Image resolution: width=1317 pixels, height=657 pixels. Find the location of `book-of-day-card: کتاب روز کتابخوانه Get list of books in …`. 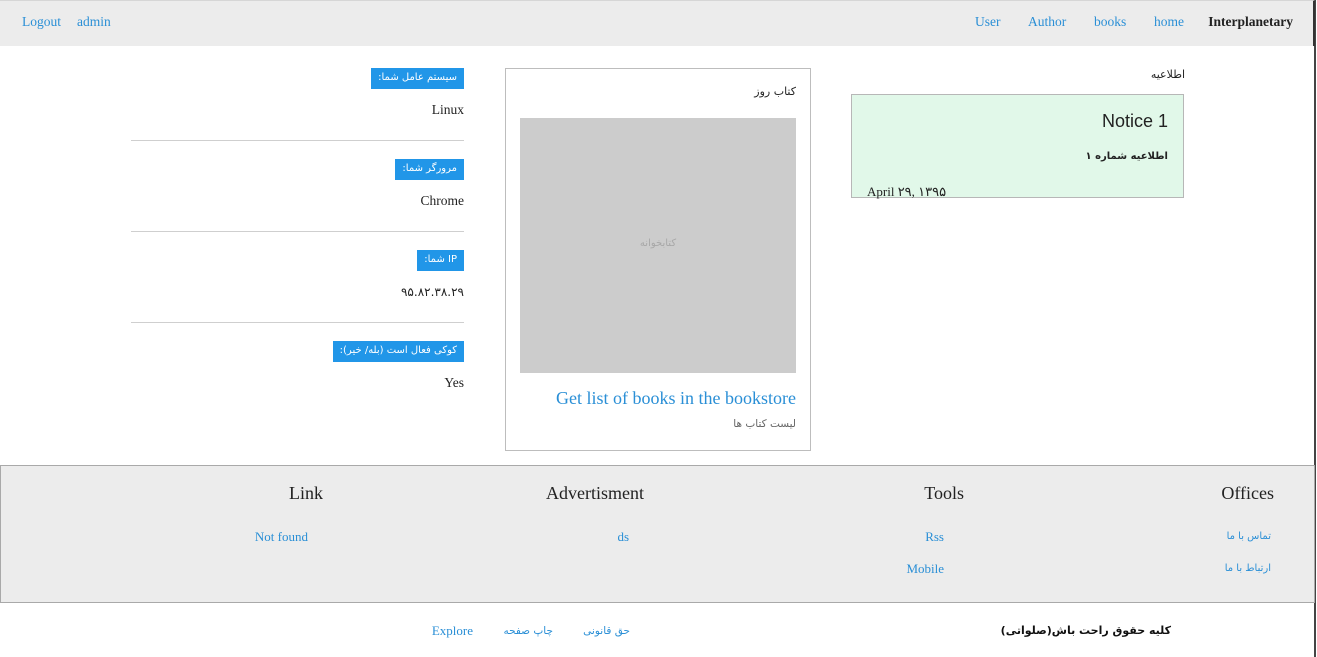

book-of-day-card: کتاب روز کتابخوانه Get list of books in … is located at coordinates (658, 259).